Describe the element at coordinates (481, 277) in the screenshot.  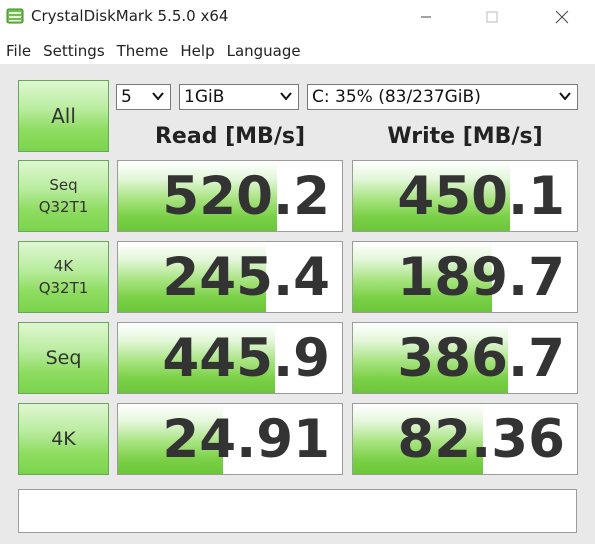
I see `write-value: 189.7` at that location.